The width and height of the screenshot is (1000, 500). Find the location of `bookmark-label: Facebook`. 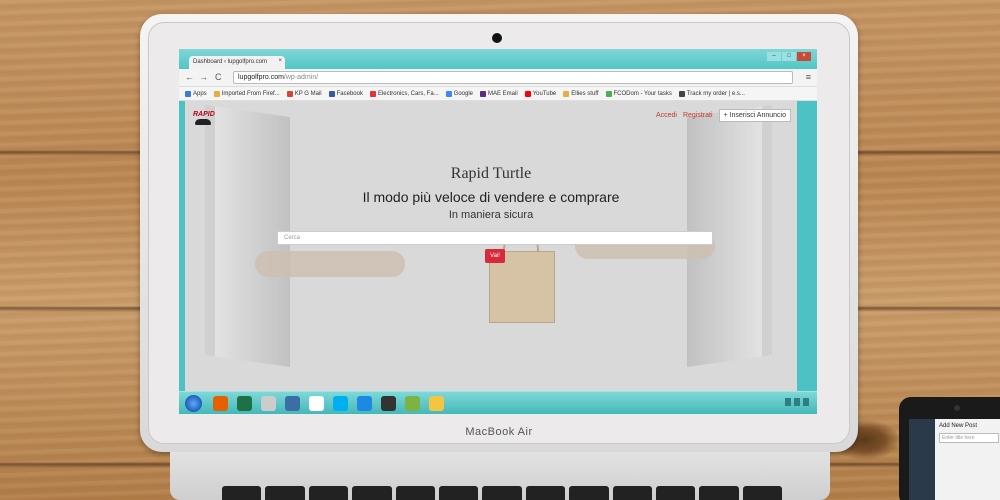

bookmark-label: Facebook is located at coordinates (349, 93).